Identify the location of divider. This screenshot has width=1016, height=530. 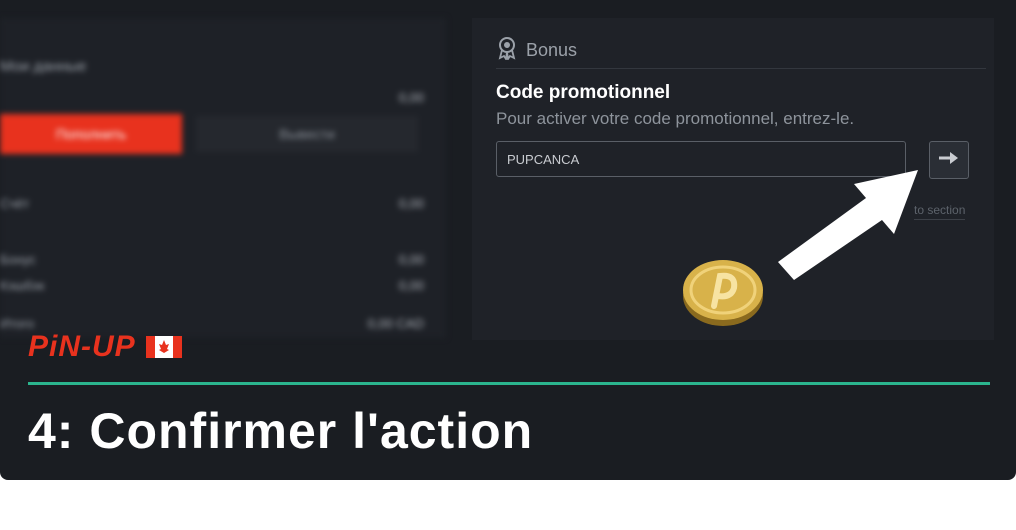
(741, 68).